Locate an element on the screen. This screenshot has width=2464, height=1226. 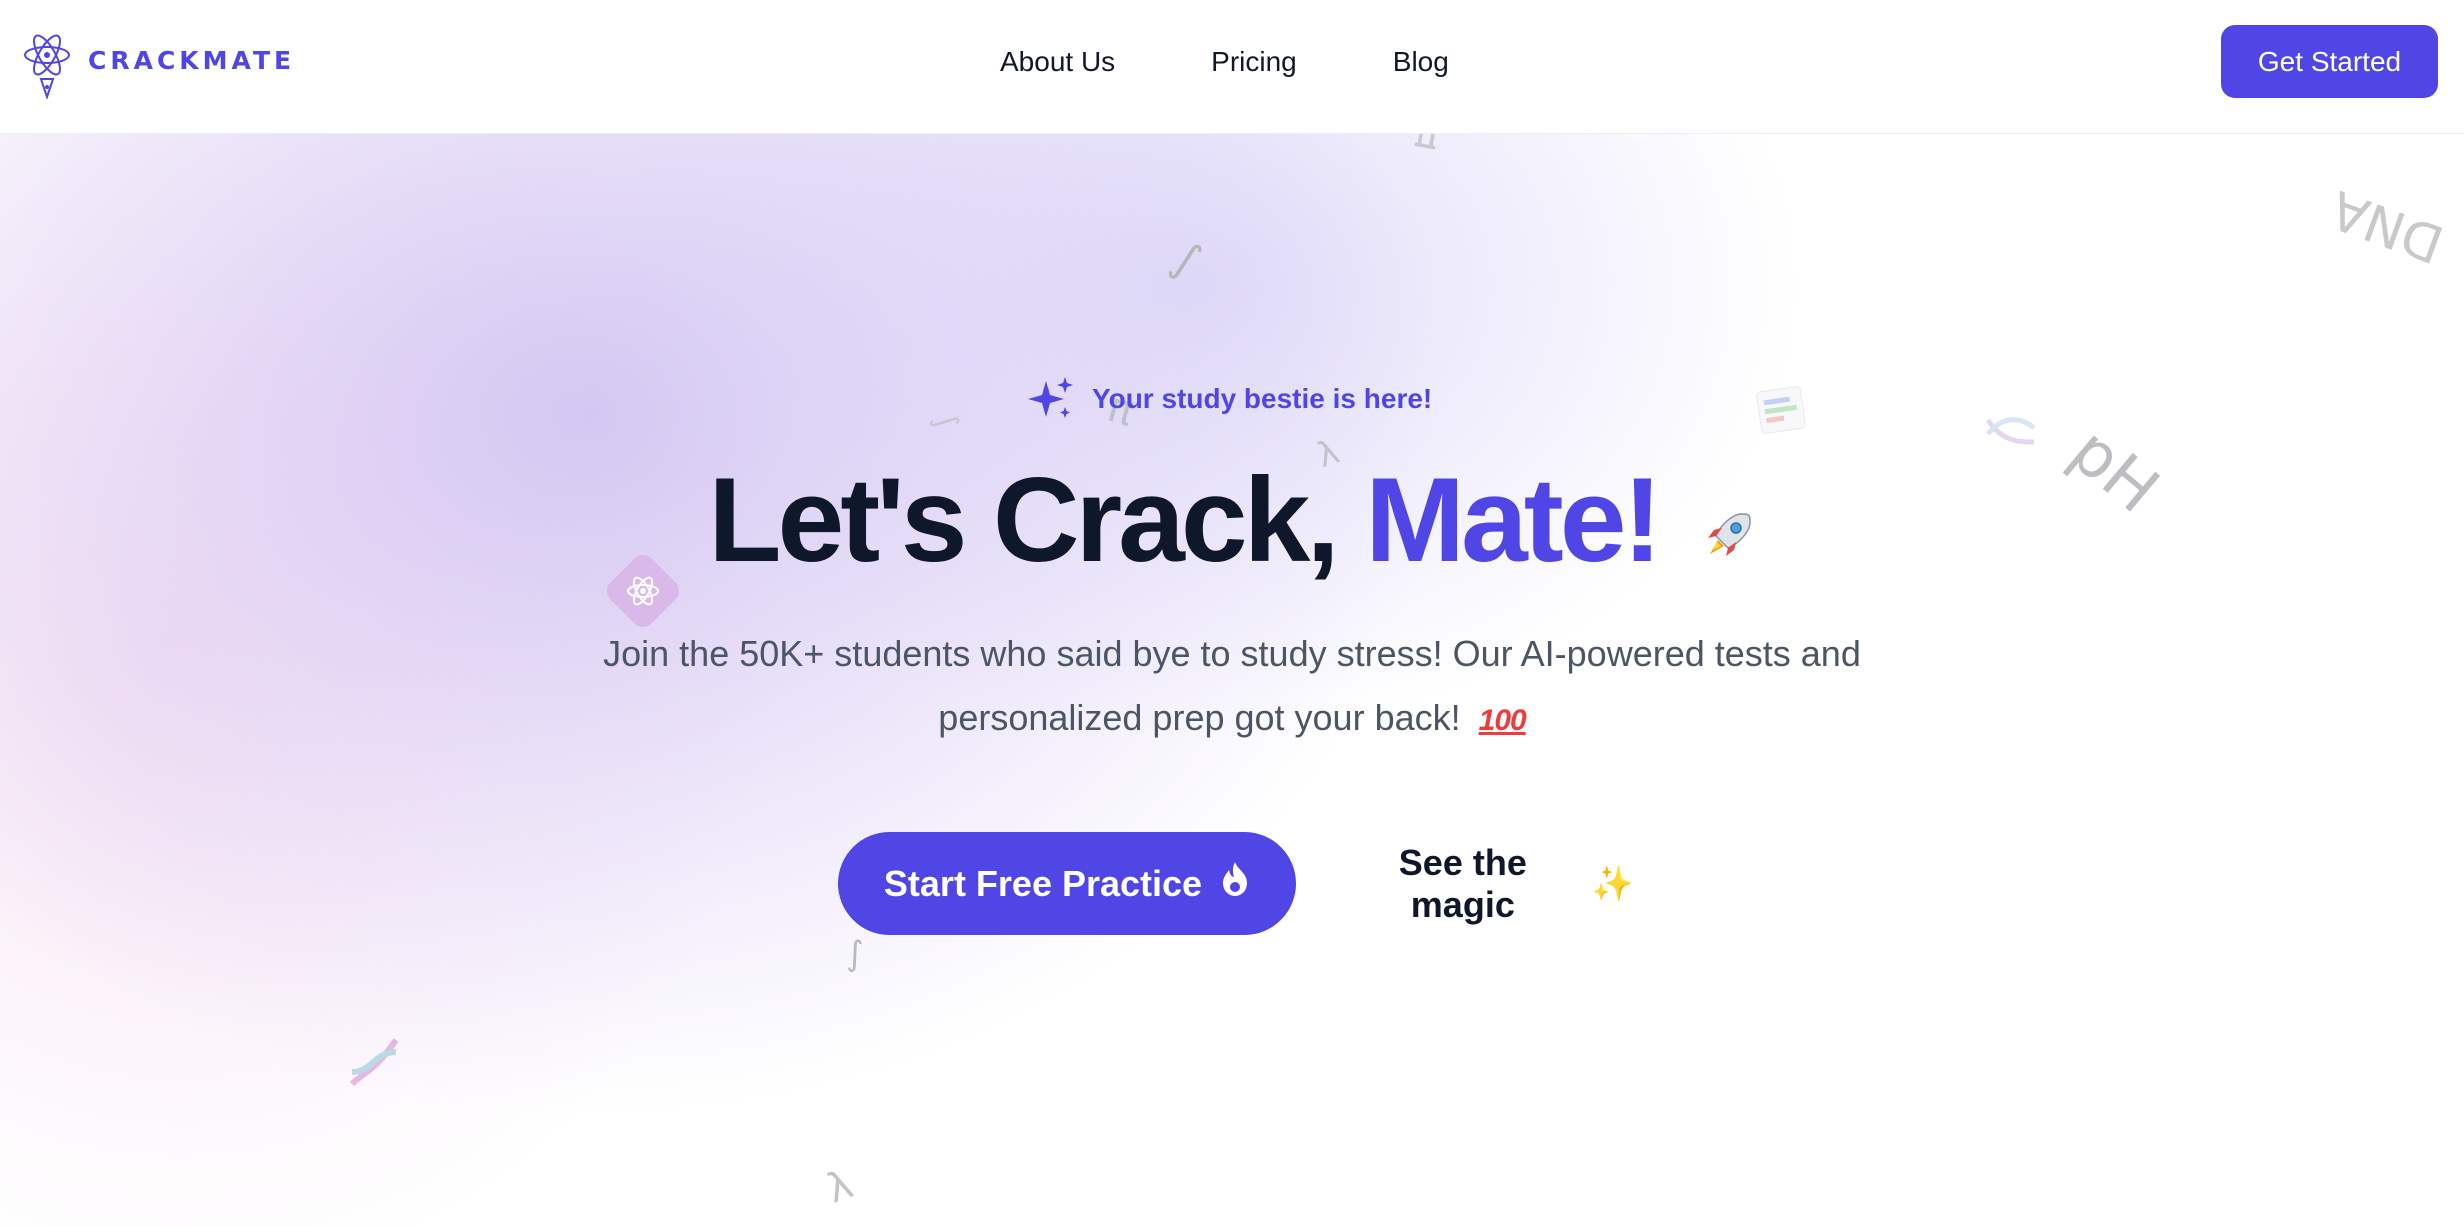
start-free-practice-button: Start Free Practice is located at coordinates (1067, 883).